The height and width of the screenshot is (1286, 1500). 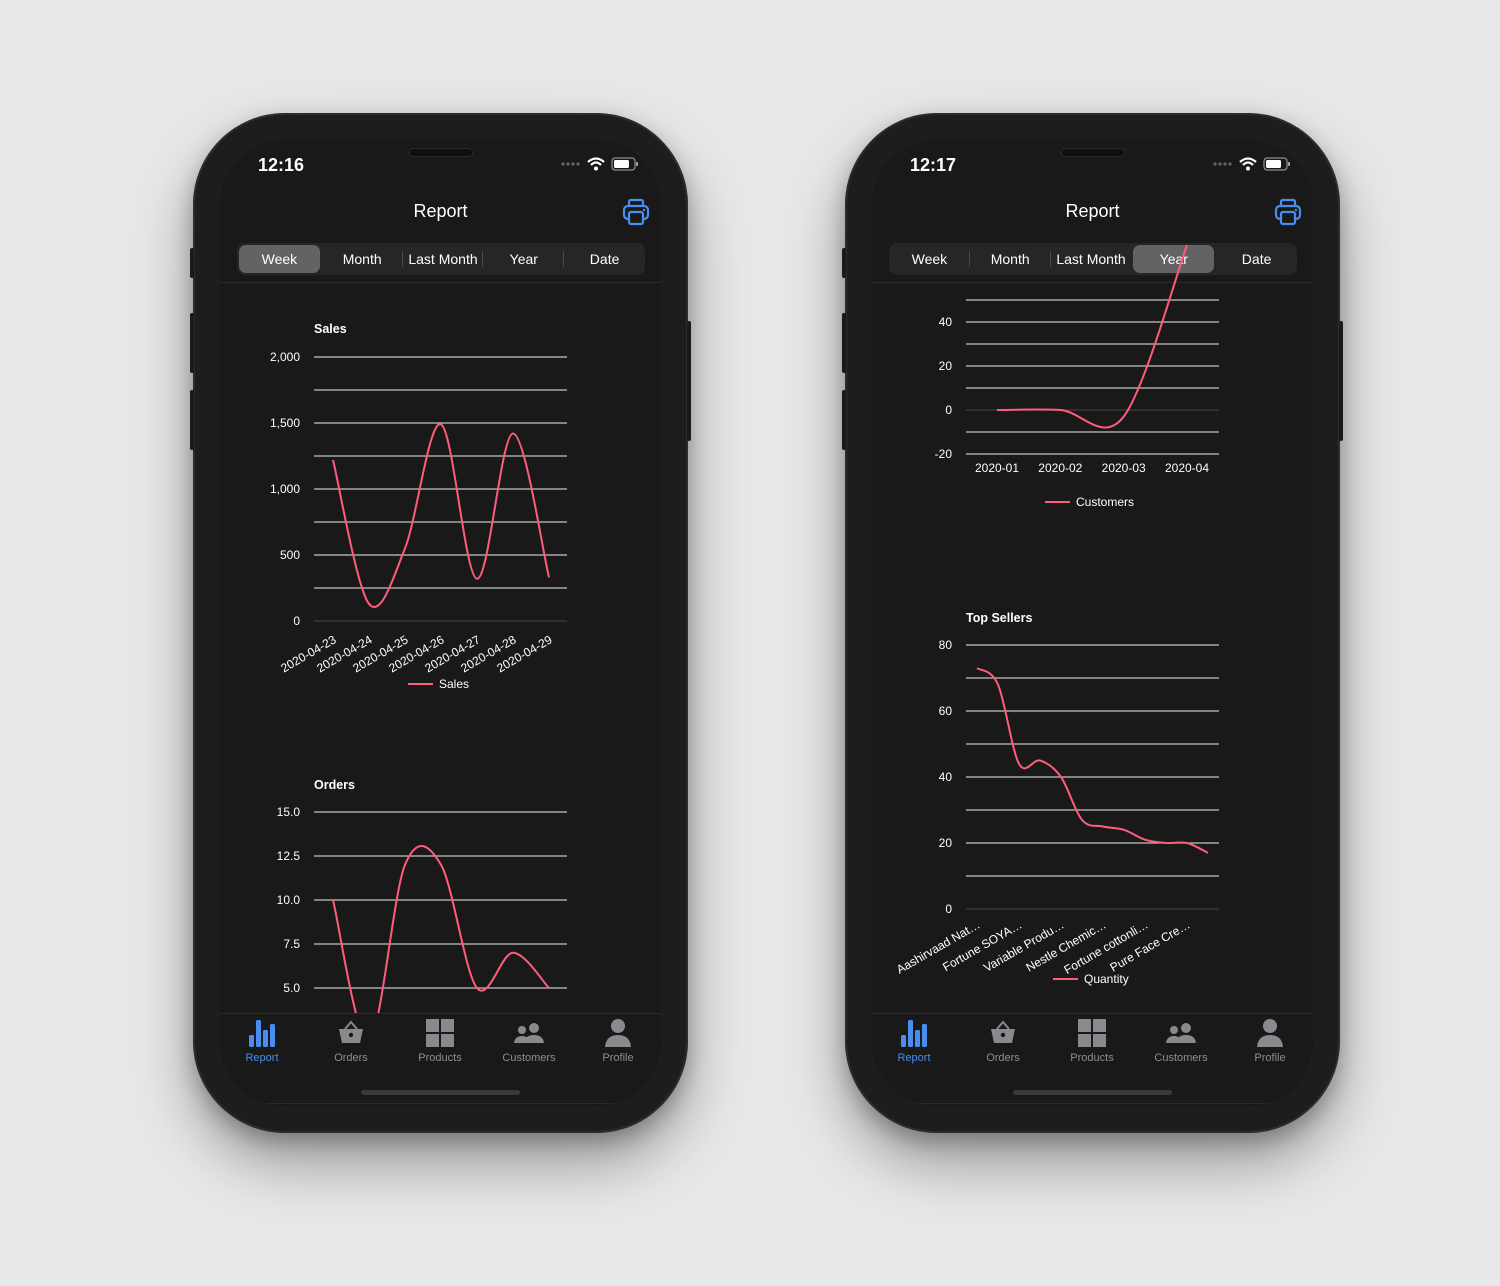 What do you see at coordinates (285, 489) in the screenshot?
I see `y-tick-label: 1,000` at bounding box center [285, 489].